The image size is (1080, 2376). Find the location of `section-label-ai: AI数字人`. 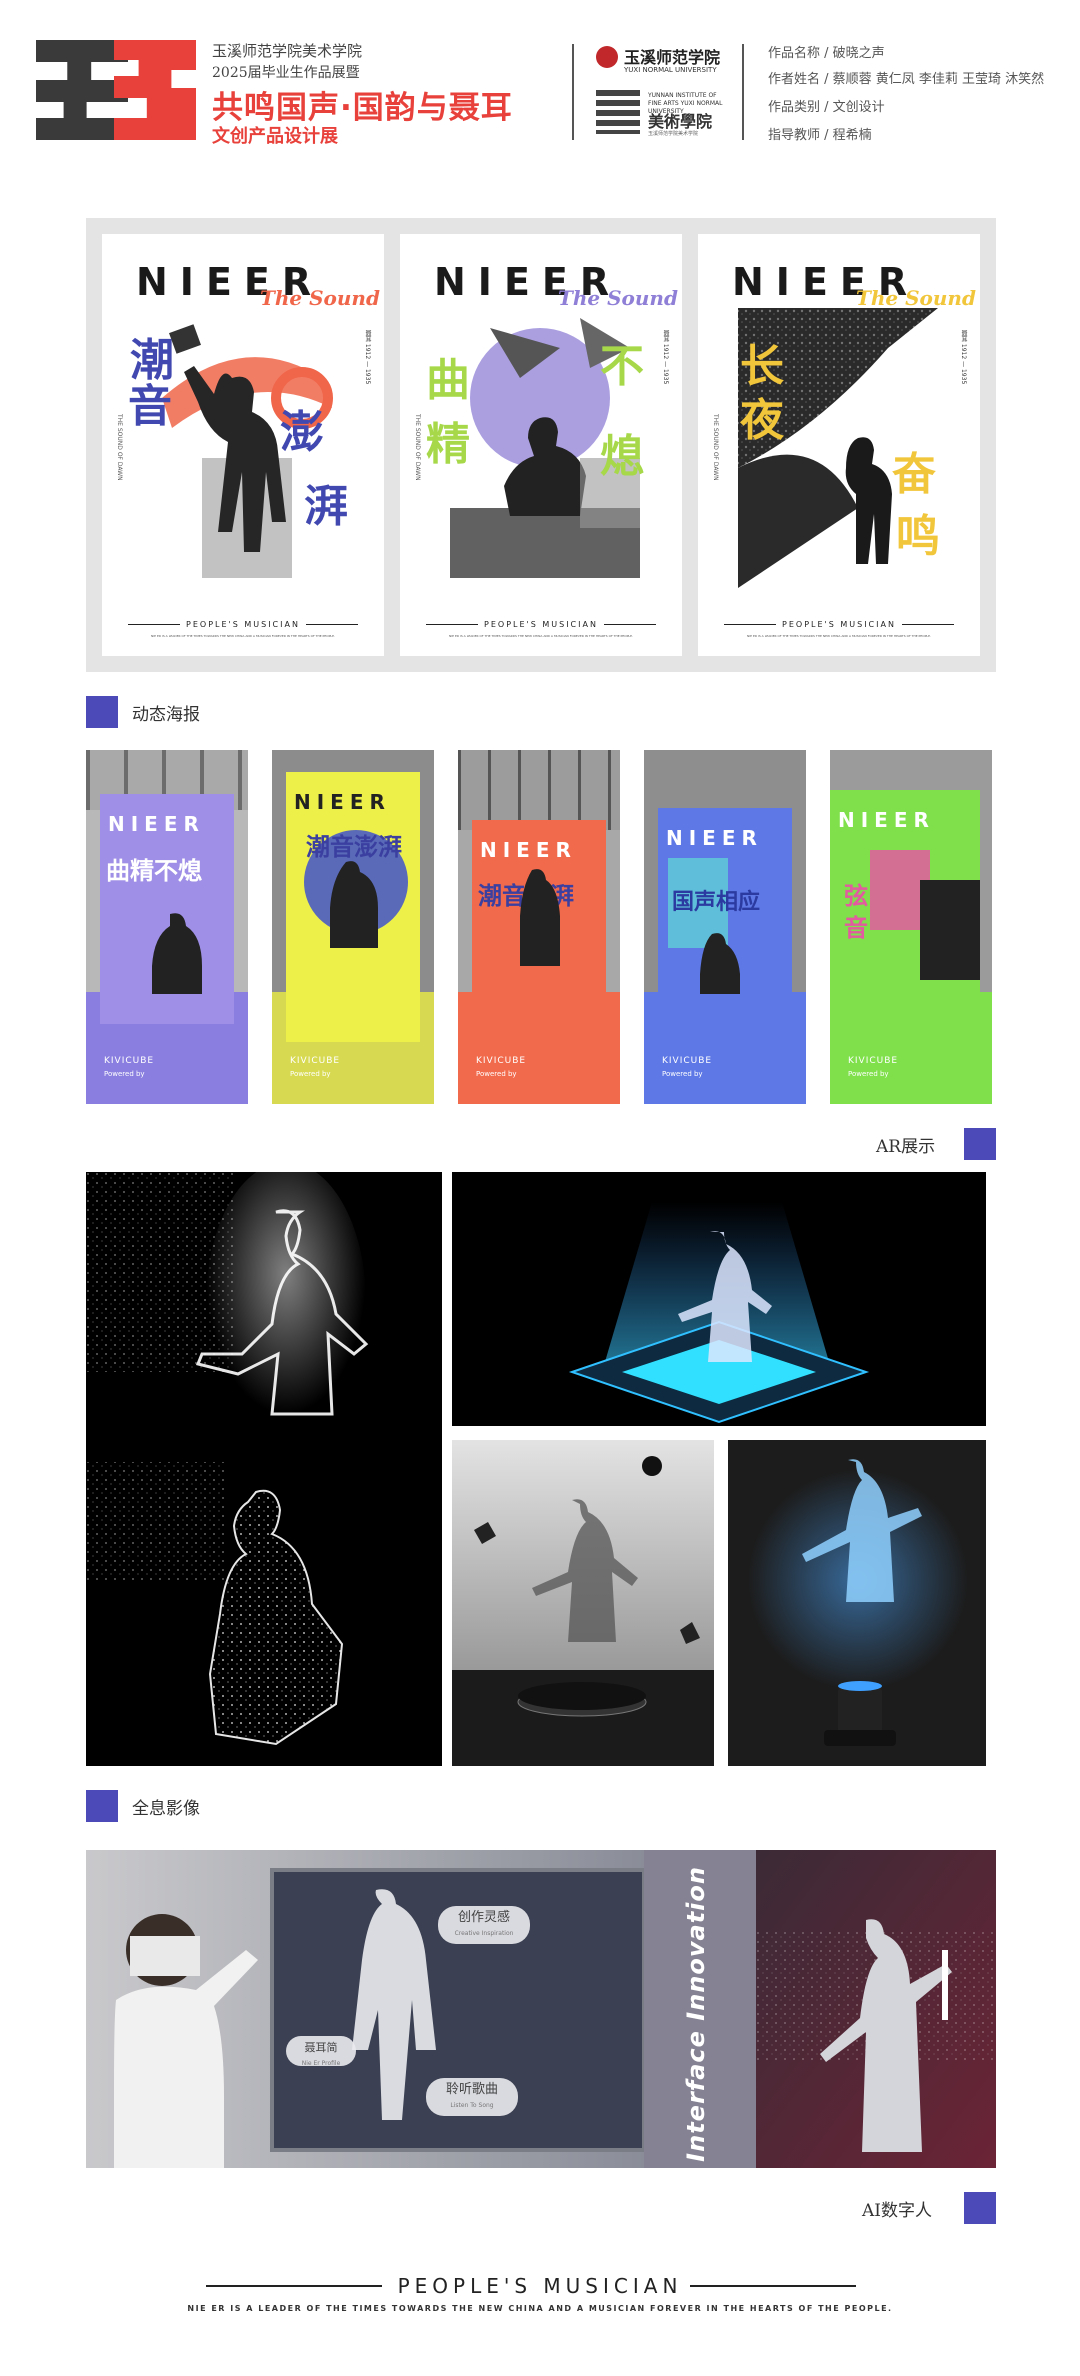

section-label-ai: AI数字人 is located at coordinates (897, 2211).